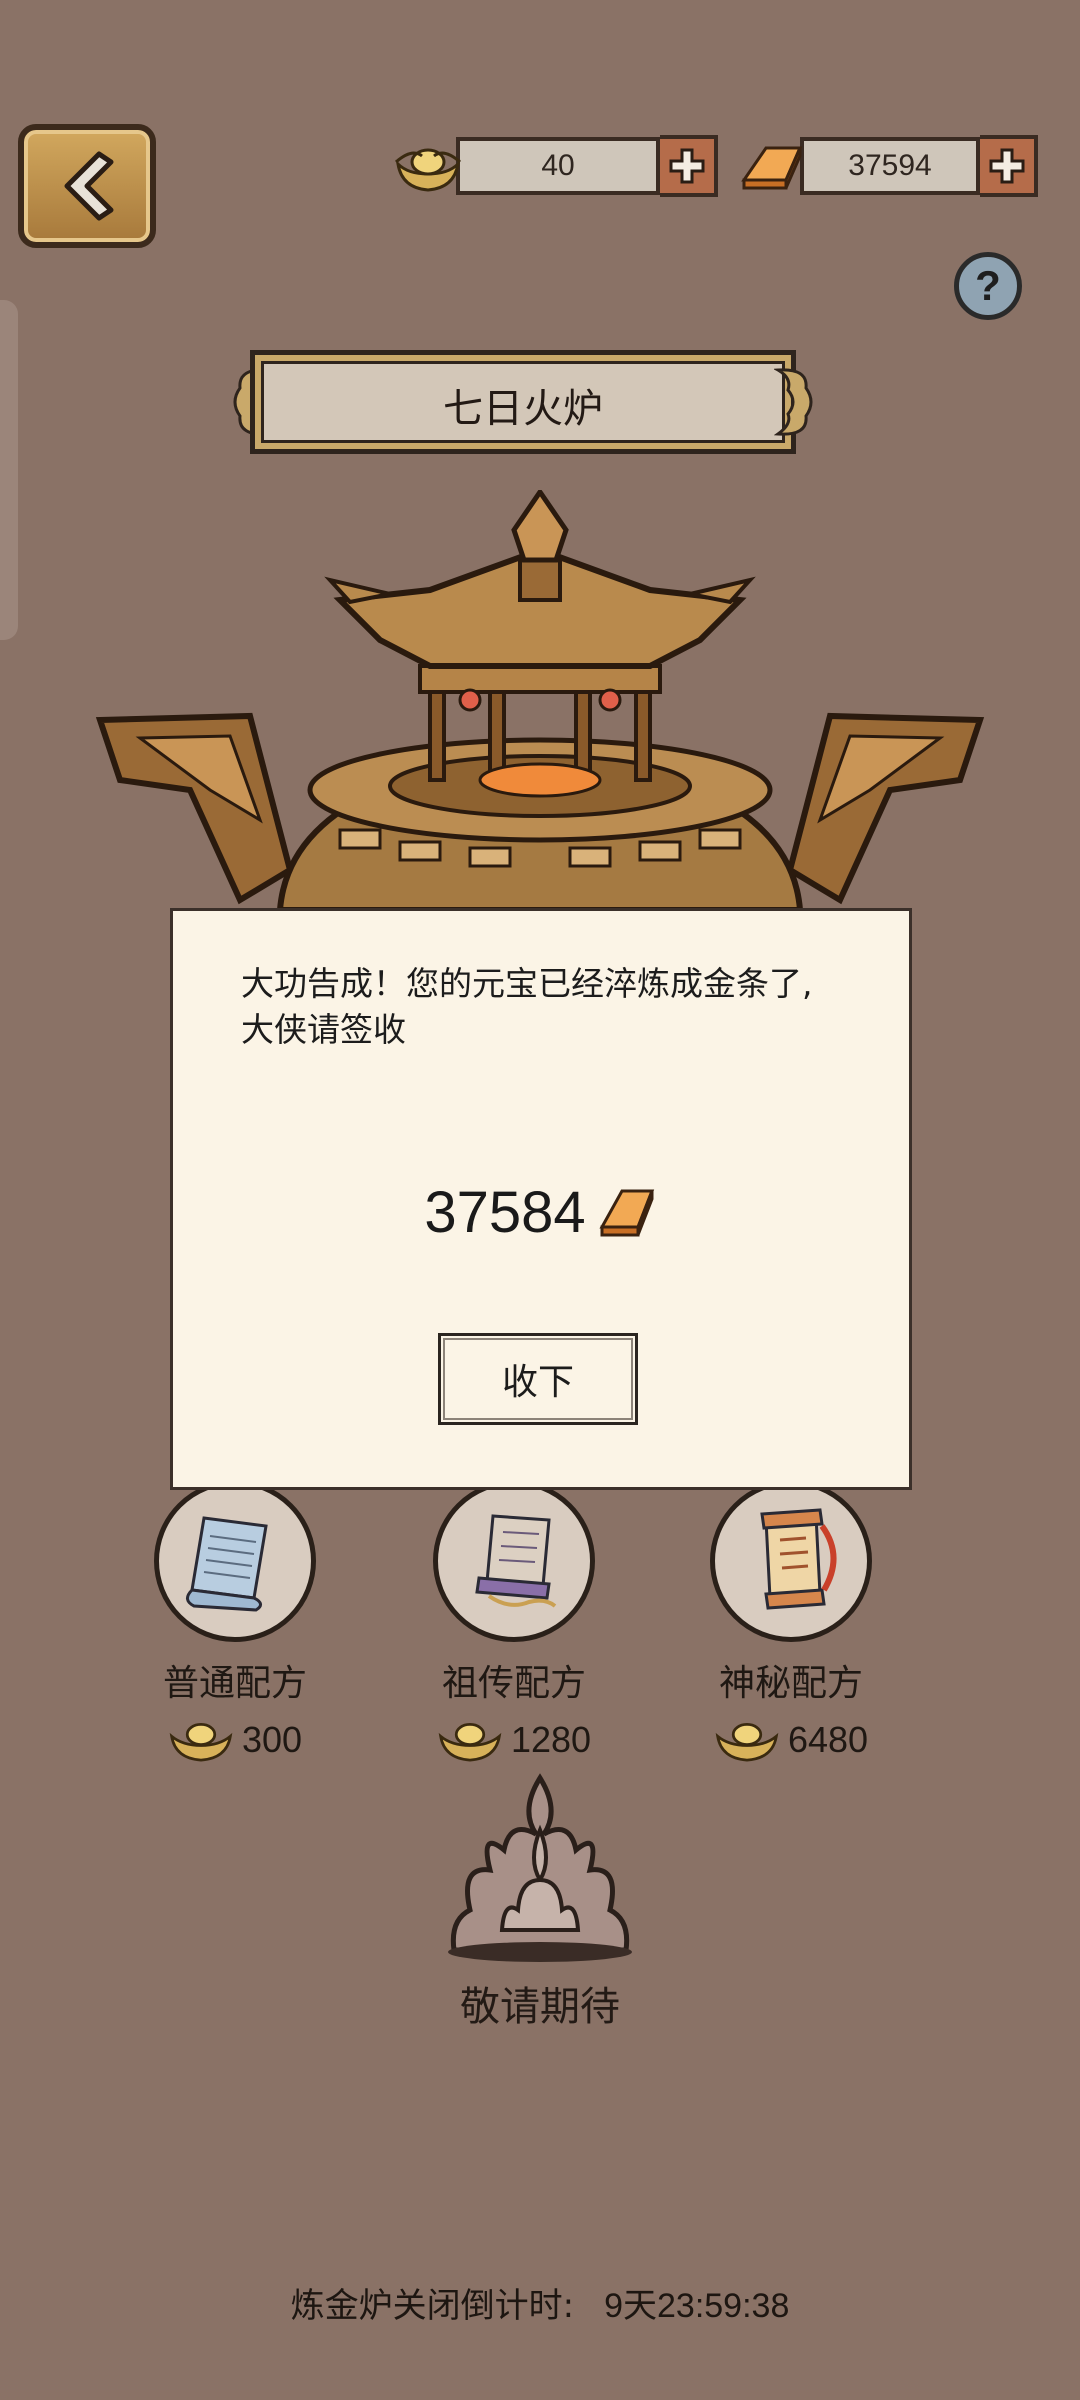 The width and height of the screenshot is (1080, 2400). I want to click on furnace-countdown: 炼金炉关闭倒计时: 9天23:59:38, so click(540, 2302).